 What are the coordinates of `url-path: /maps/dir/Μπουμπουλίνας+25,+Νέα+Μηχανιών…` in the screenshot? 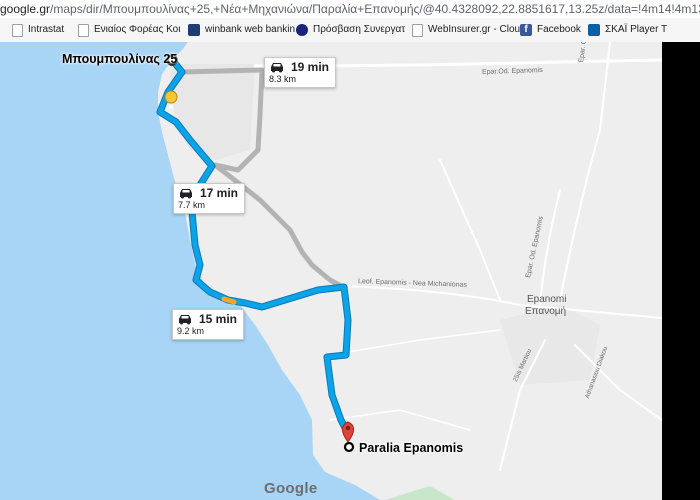 It's located at (375, 9).